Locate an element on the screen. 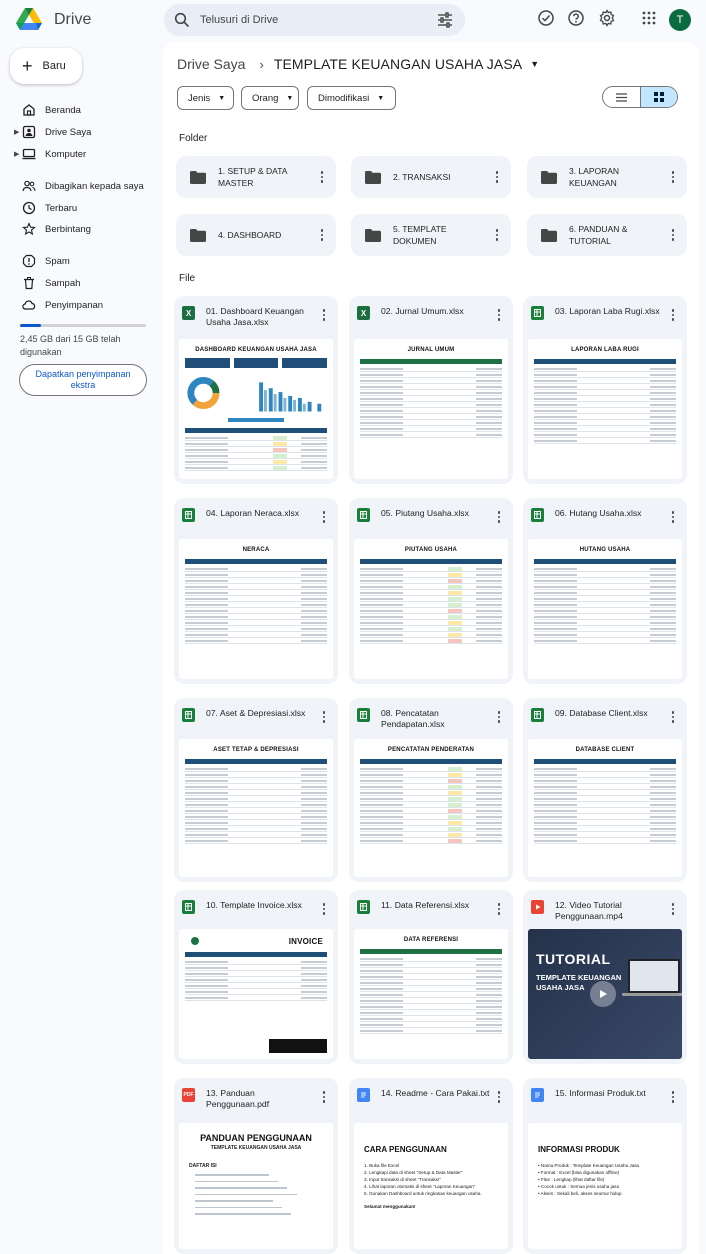 Image resolution: width=706 pixels, height=1254 pixels. sidebar-item-storage: Penyimpanan is located at coordinates (80, 305).